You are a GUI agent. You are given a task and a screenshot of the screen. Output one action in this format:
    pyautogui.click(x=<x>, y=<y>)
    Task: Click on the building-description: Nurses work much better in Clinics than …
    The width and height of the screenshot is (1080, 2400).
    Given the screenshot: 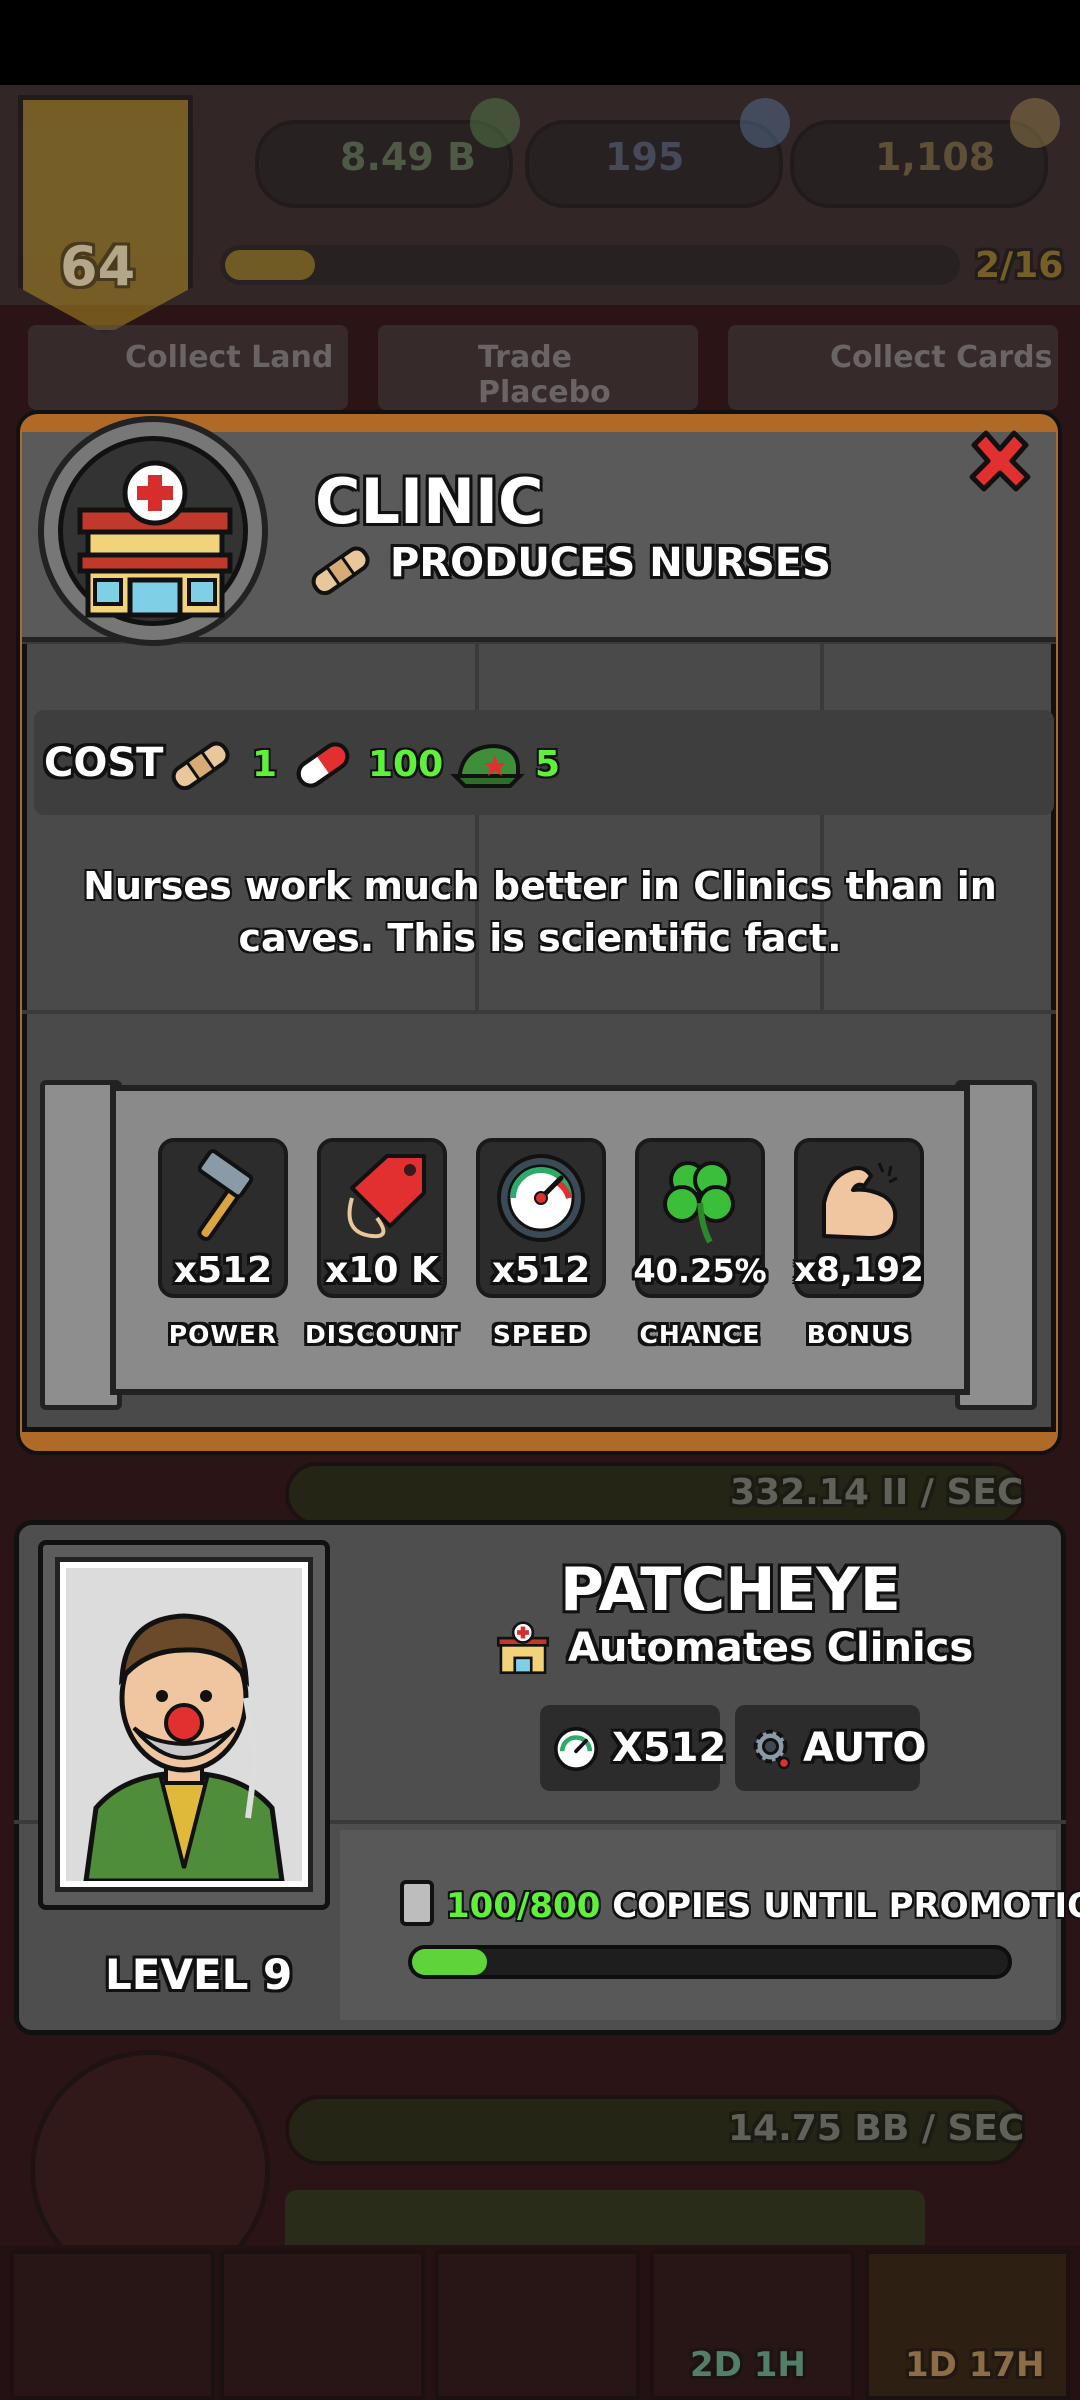 What is the action you would take?
    pyautogui.click(x=540, y=912)
    